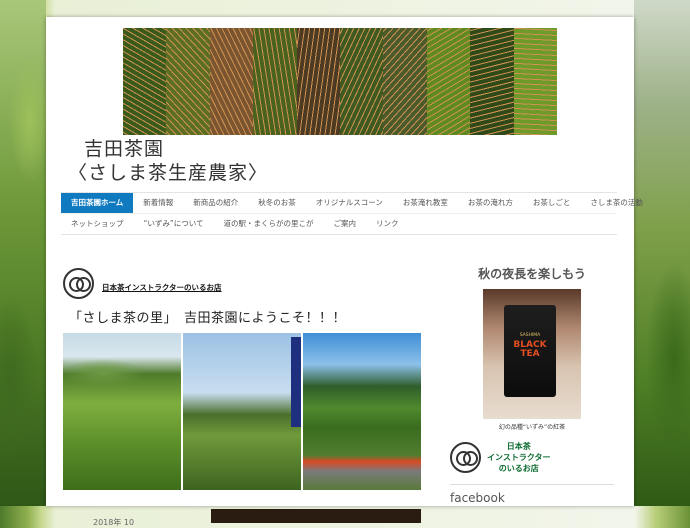 The width and height of the screenshot is (690, 528). I want to click on sidebar-divider, so click(532, 484).